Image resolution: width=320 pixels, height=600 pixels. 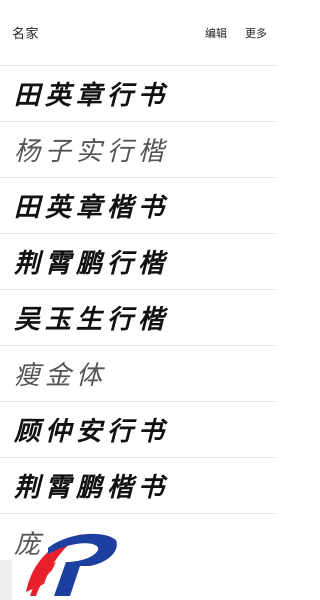 I want to click on font-item-tian-yingzhang-xingshu: 田英章行书, so click(x=138, y=94).